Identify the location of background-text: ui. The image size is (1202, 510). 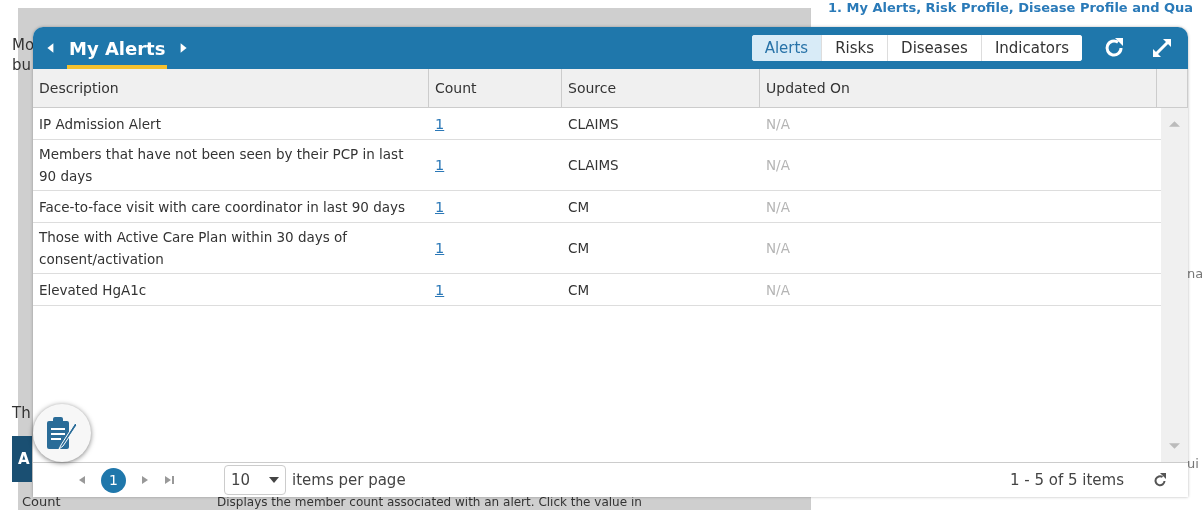
(1193, 463).